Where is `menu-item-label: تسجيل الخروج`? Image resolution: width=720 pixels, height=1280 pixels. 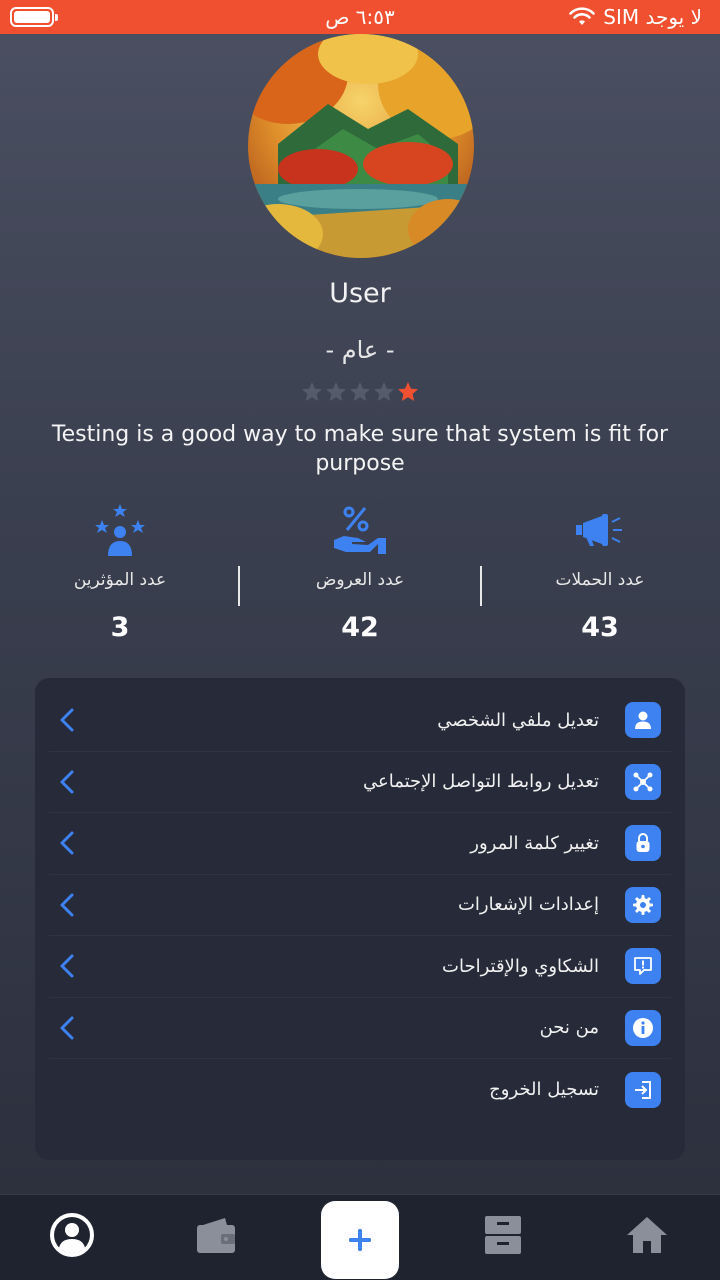 menu-item-label: تسجيل الخروج is located at coordinates (544, 1090).